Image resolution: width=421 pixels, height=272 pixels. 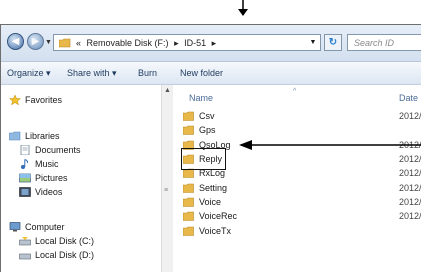 I want to click on column-header-date: Date r, so click(x=410, y=98).